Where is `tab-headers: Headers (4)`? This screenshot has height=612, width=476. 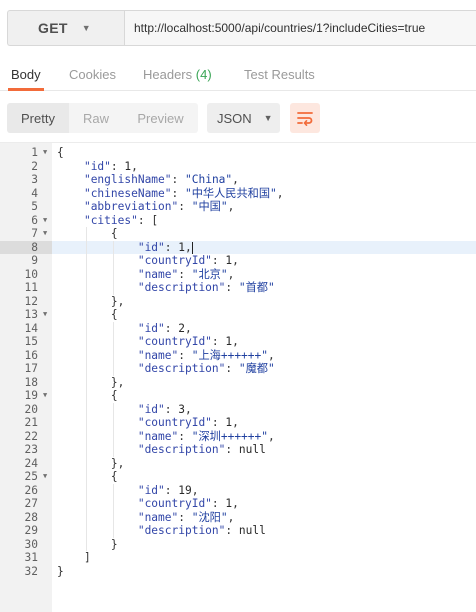
tab-headers: Headers (4) is located at coordinates (177, 74).